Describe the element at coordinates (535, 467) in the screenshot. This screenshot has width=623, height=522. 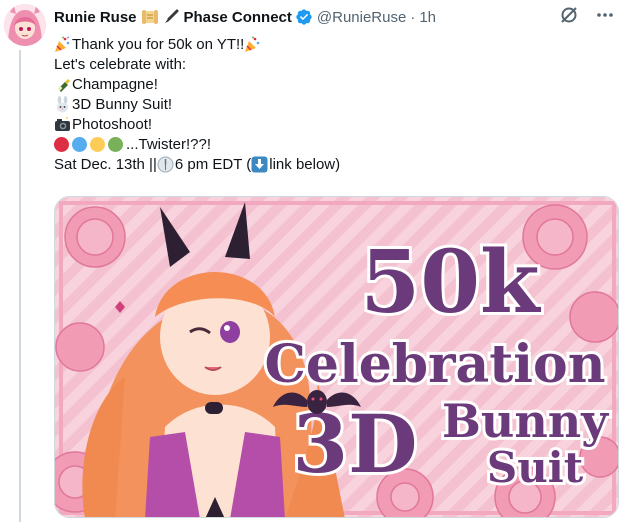
I see `banner-title-suit: Suit` at that location.